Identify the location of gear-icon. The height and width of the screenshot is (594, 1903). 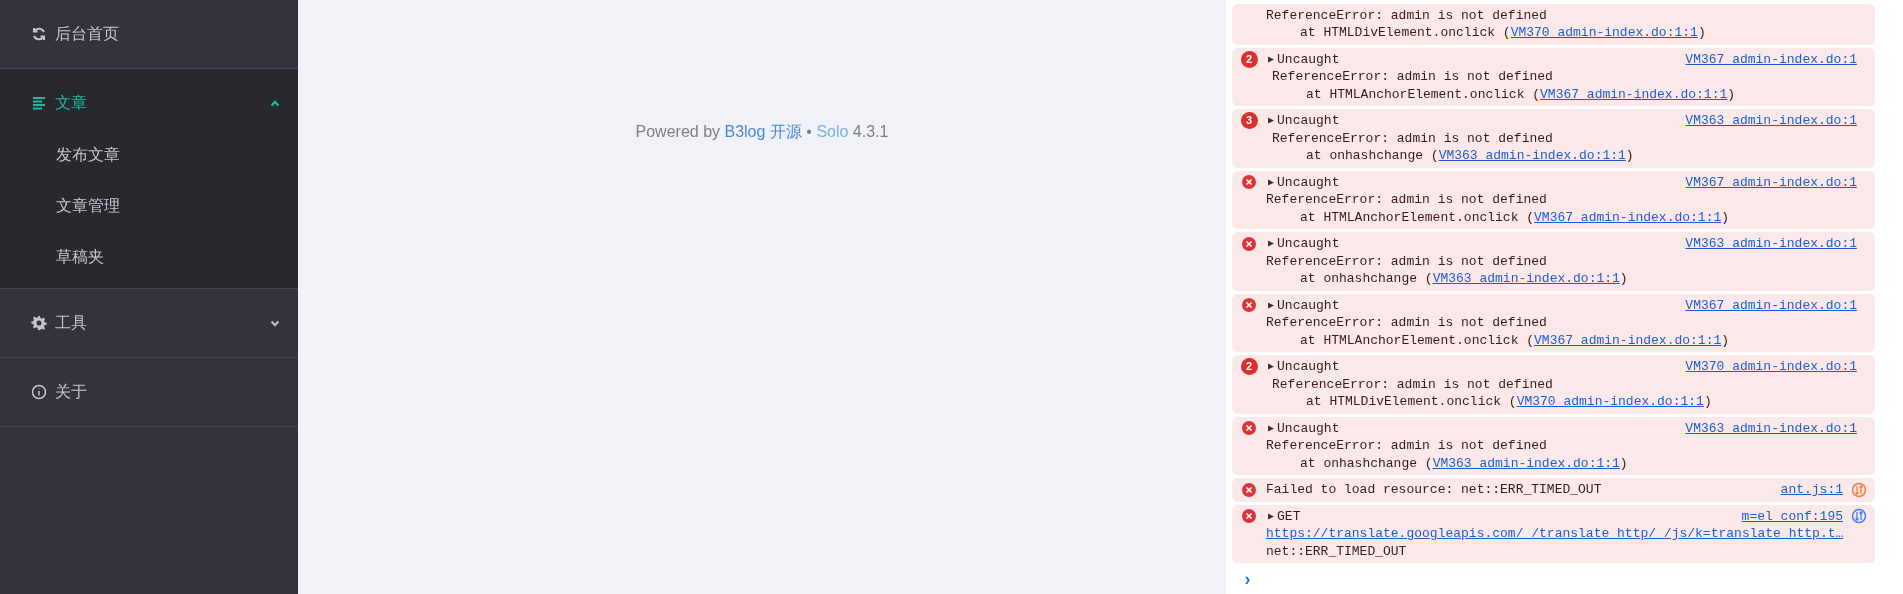
(39, 323).